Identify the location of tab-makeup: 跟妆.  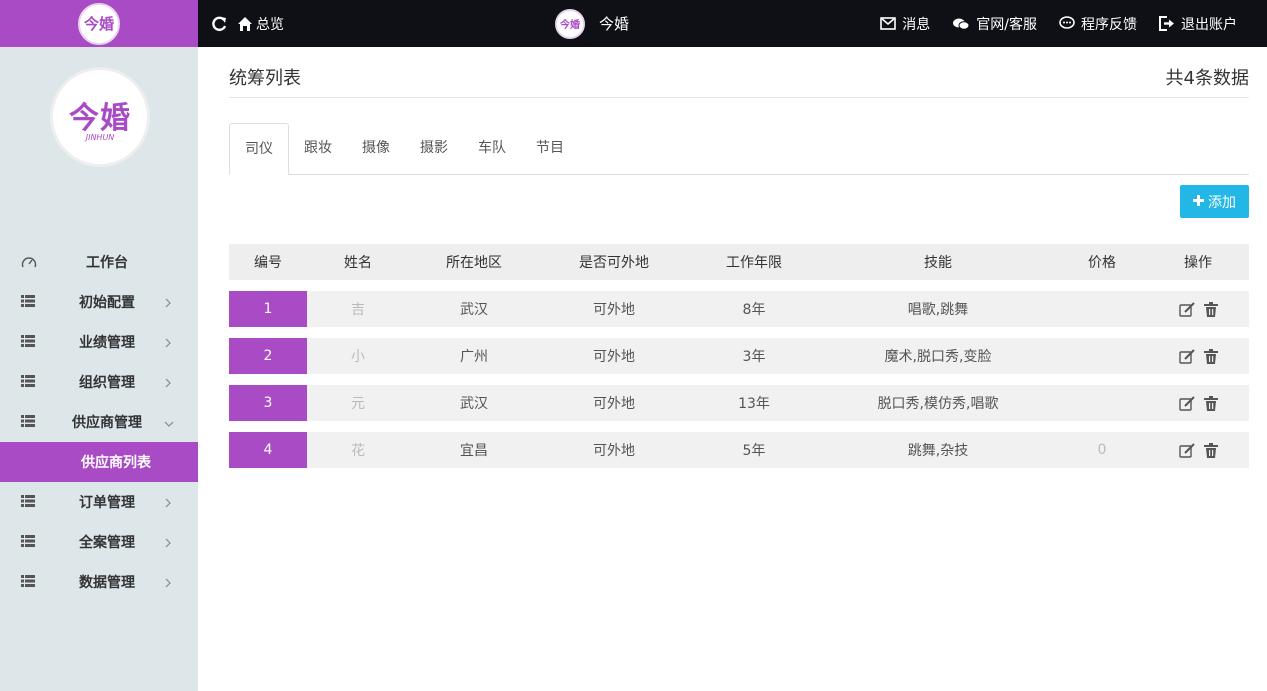
(318, 149).